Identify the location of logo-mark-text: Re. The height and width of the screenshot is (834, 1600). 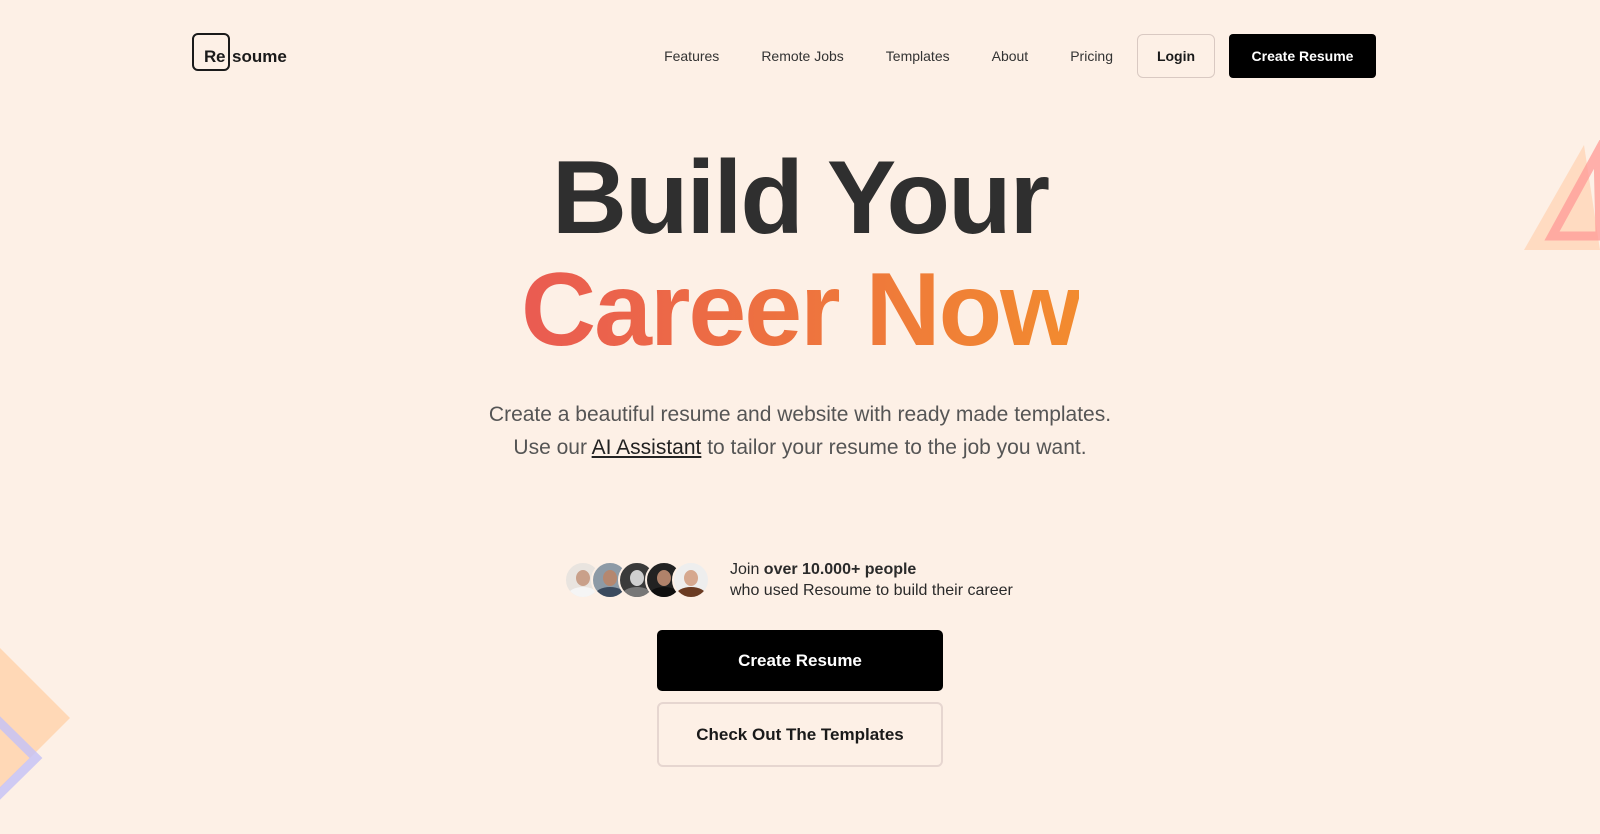
(215, 56).